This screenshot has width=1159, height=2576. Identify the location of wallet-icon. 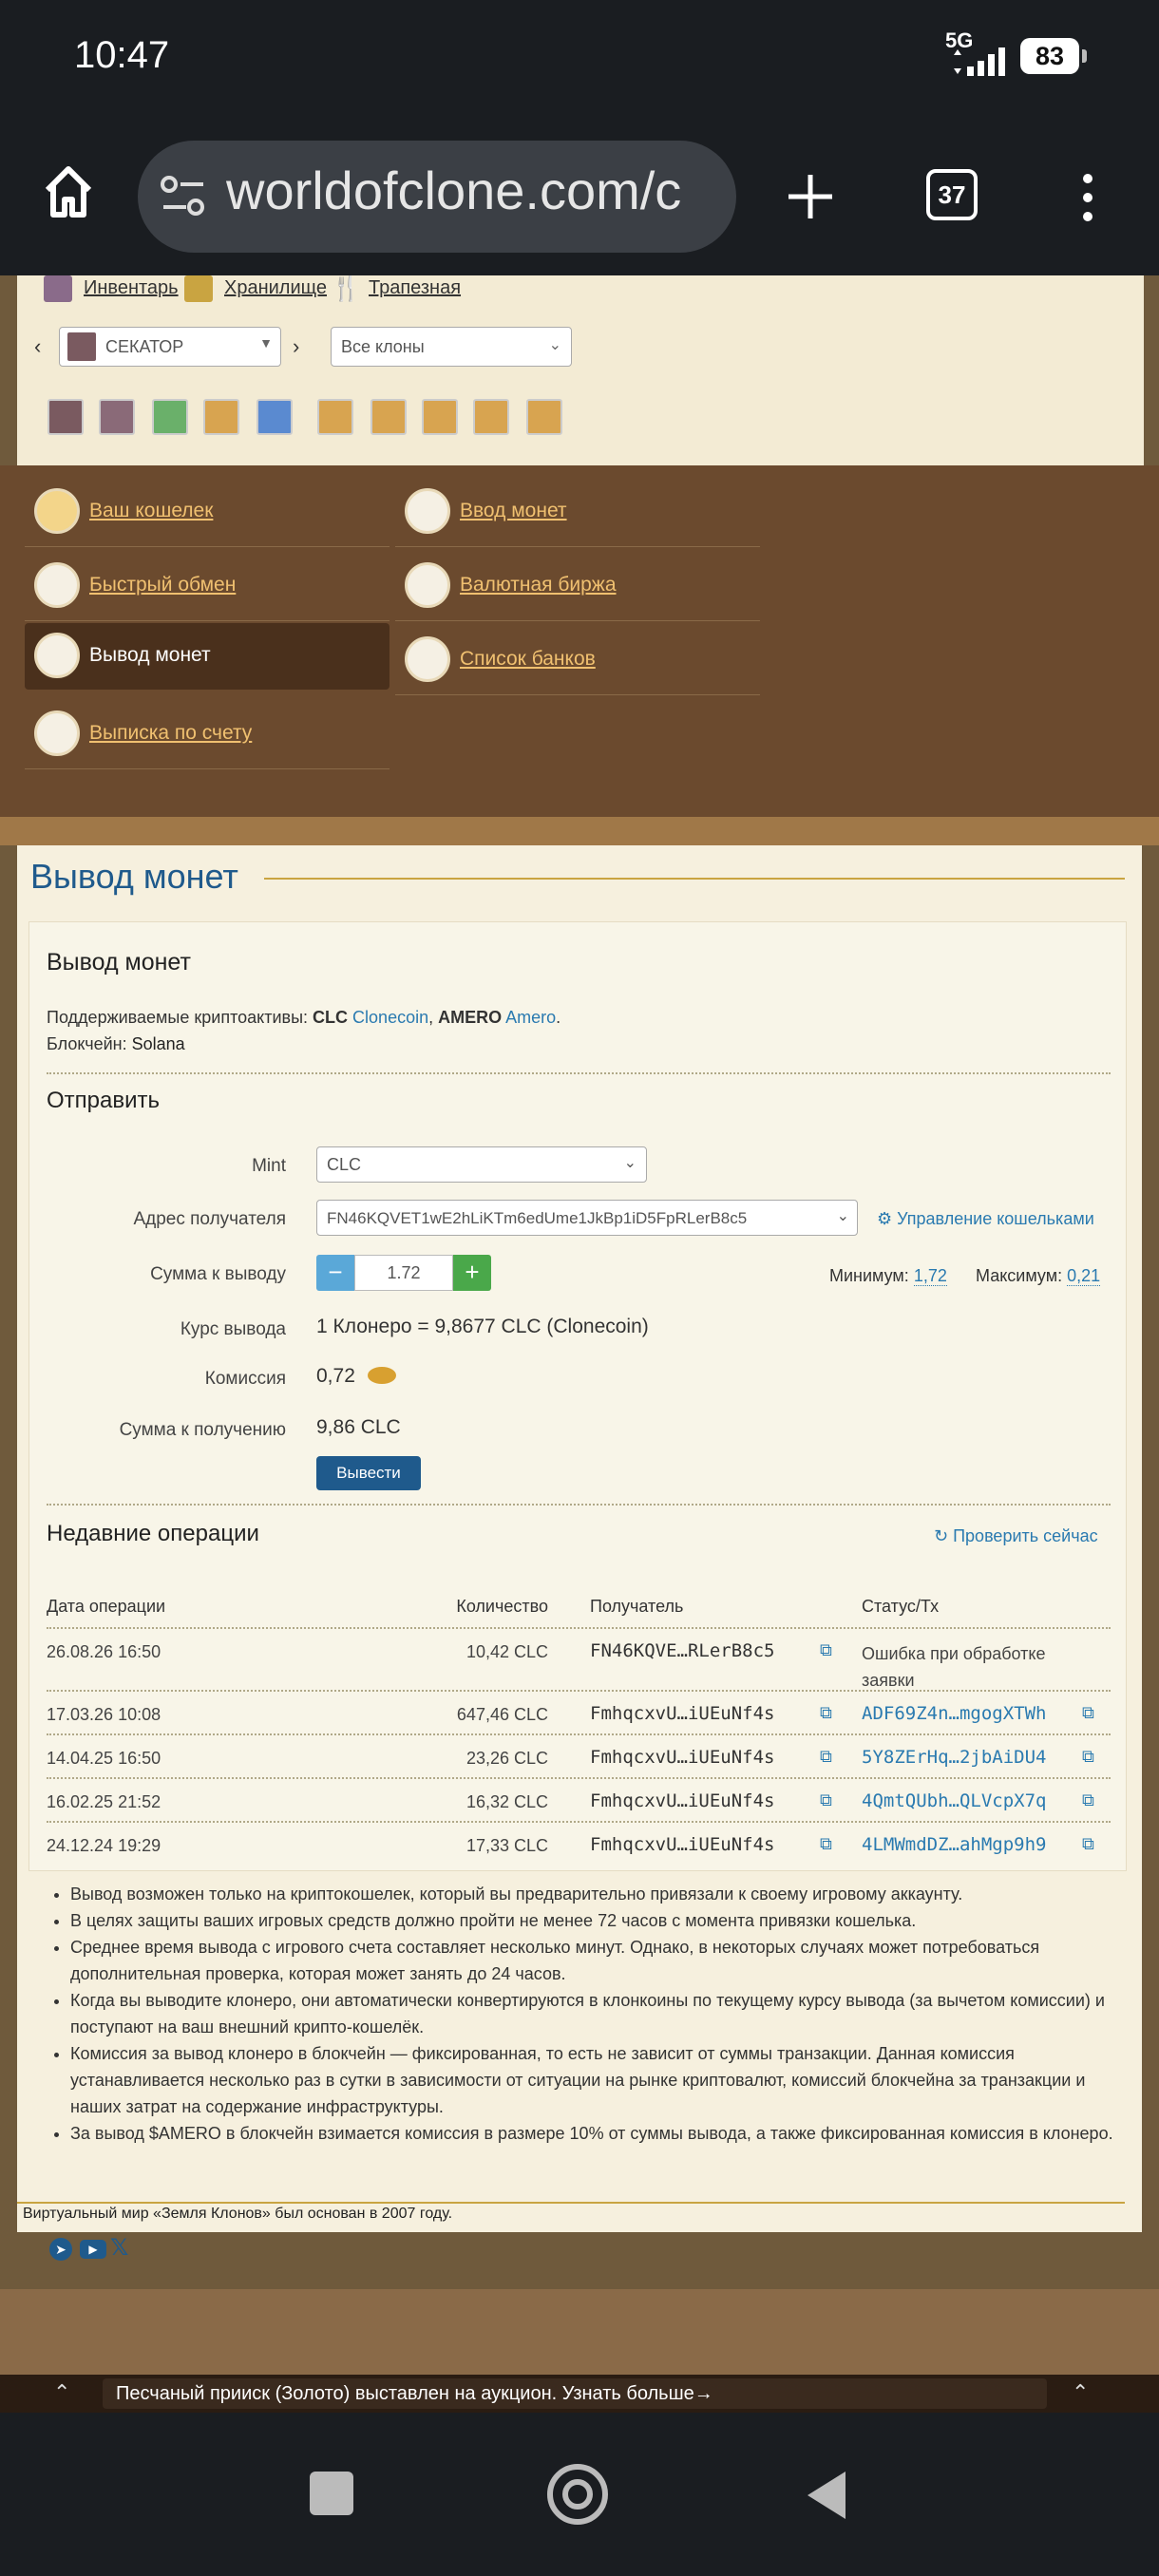
(57, 511).